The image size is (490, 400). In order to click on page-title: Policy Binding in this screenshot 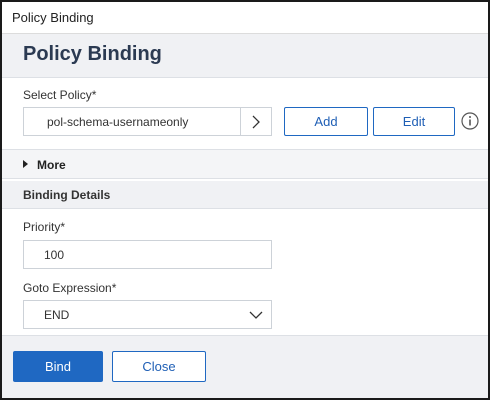, I will do `click(92, 54)`.